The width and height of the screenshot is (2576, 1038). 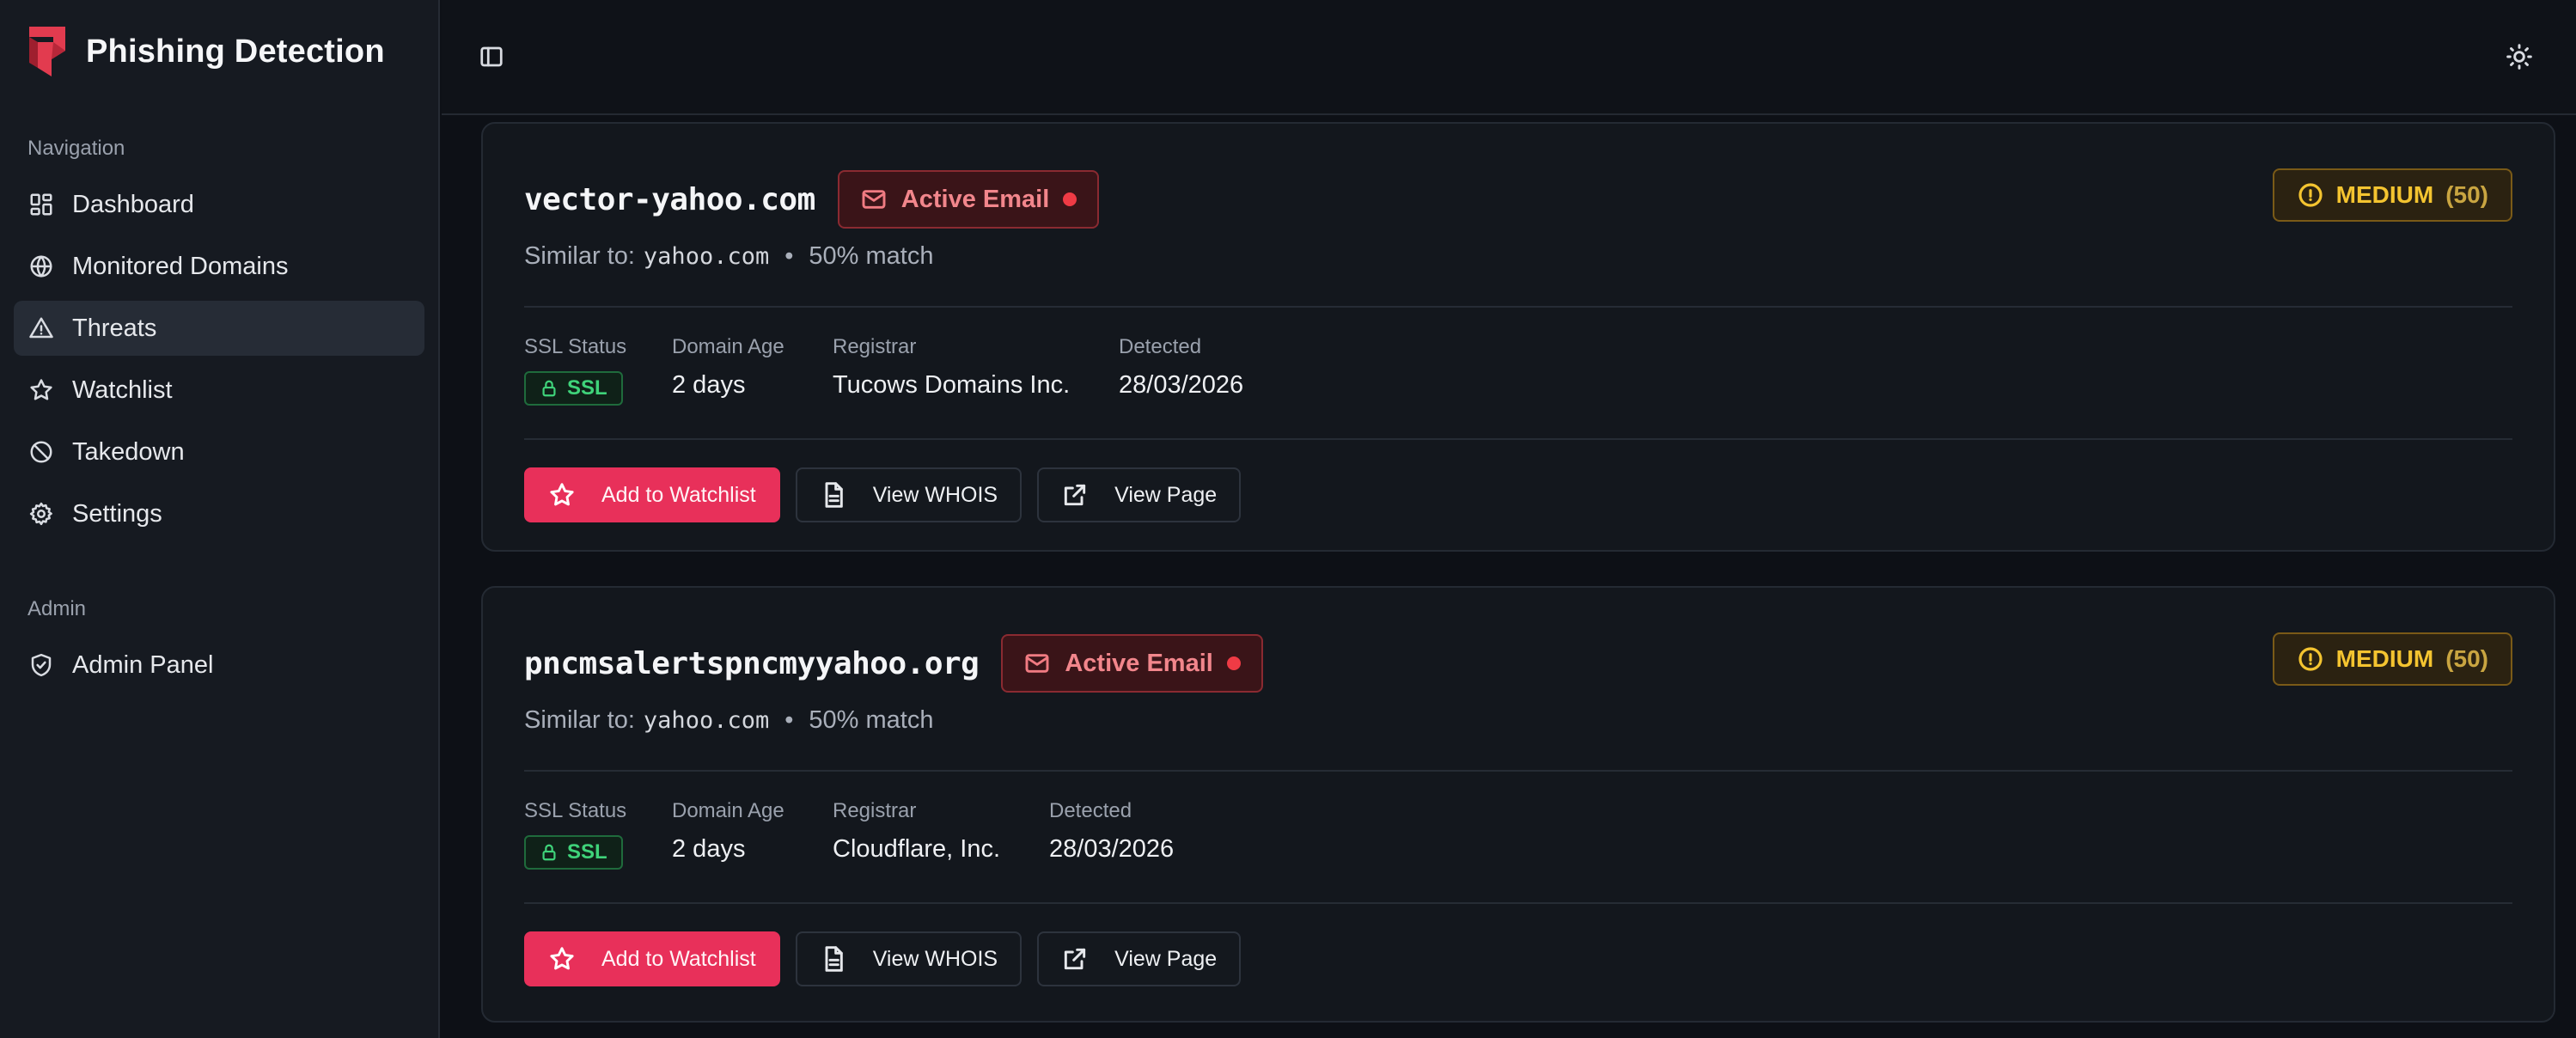 I want to click on registrar: Registrar Tucows Domains Inc., so click(x=976, y=370).